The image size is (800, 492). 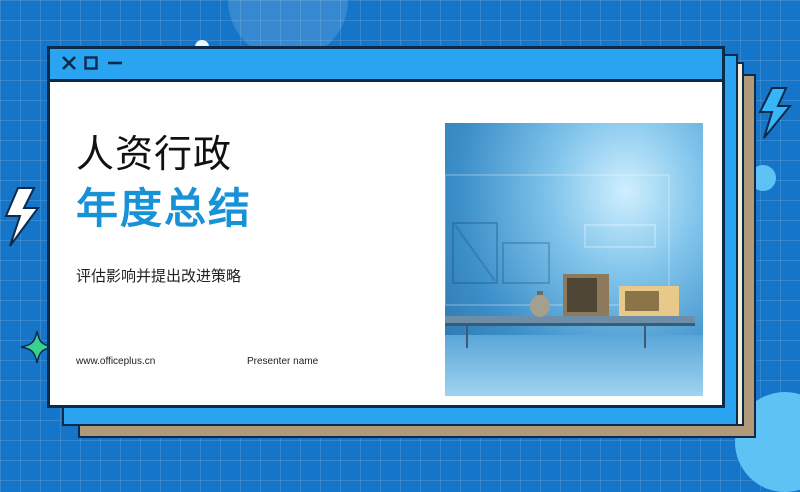 What do you see at coordinates (115, 361) in the screenshot?
I see `website-link: www.officeplus.cn` at bounding box center [115, 361].